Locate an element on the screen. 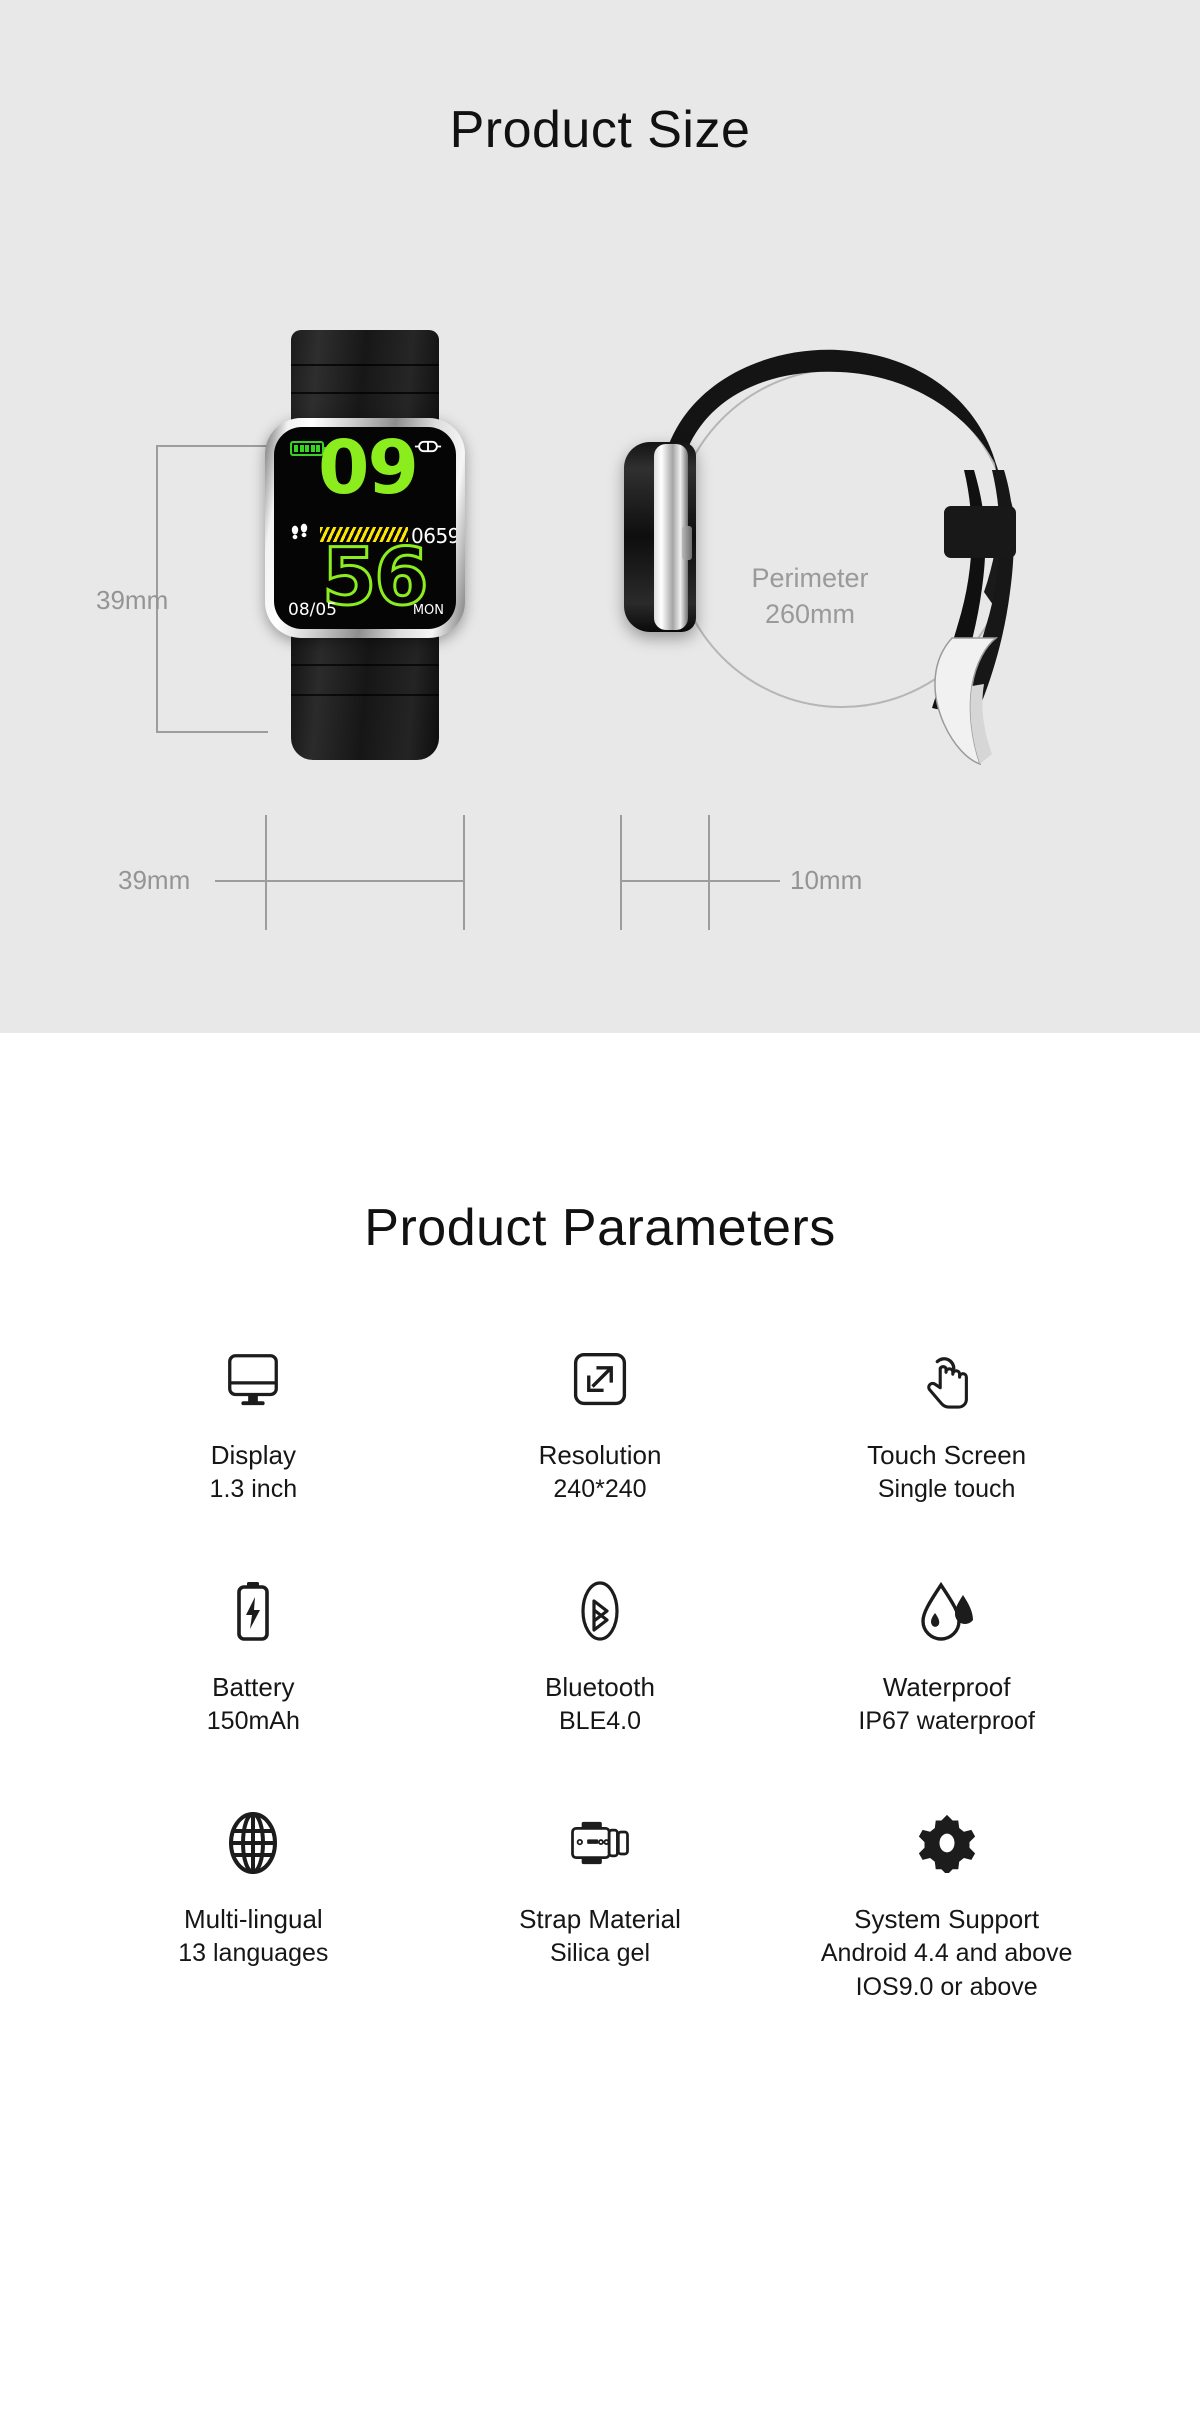 This screenshot has height=2429, width=1200. param-value: 240*240 is located at coordinates (600, 1489).